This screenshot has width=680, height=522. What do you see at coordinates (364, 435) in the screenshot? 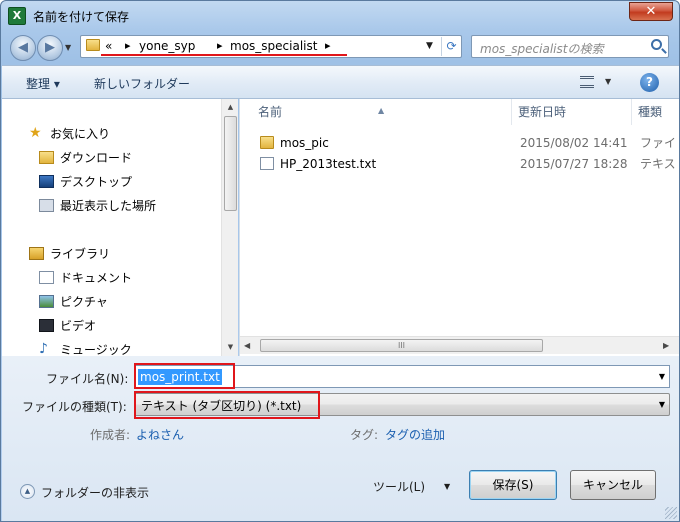
I see `tags-label: タグ:` at bounding box center [364, 435].